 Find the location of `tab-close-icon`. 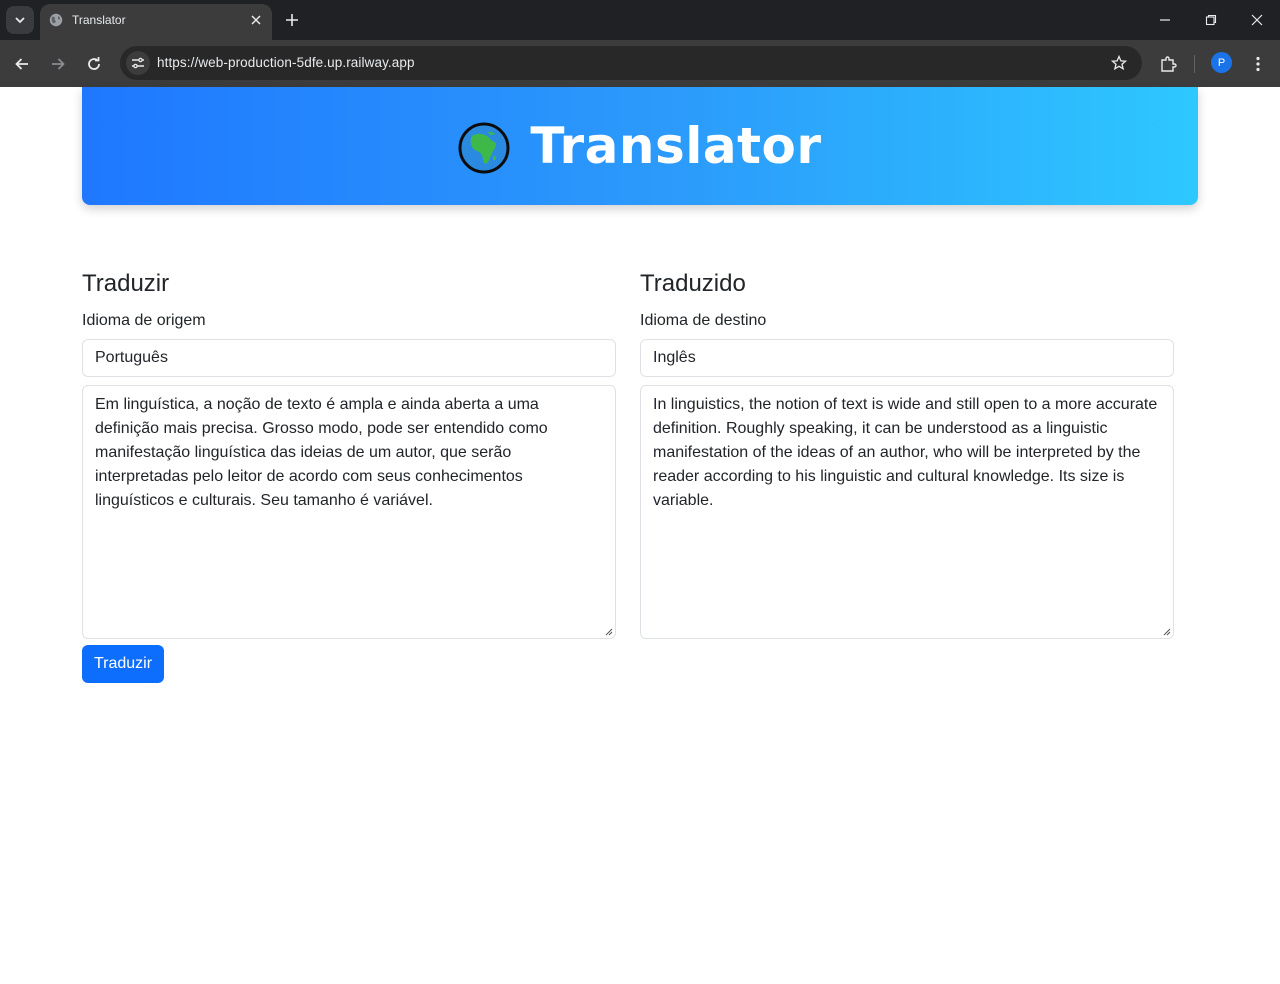

tab-close-icon is located at coordinates (256, 20).